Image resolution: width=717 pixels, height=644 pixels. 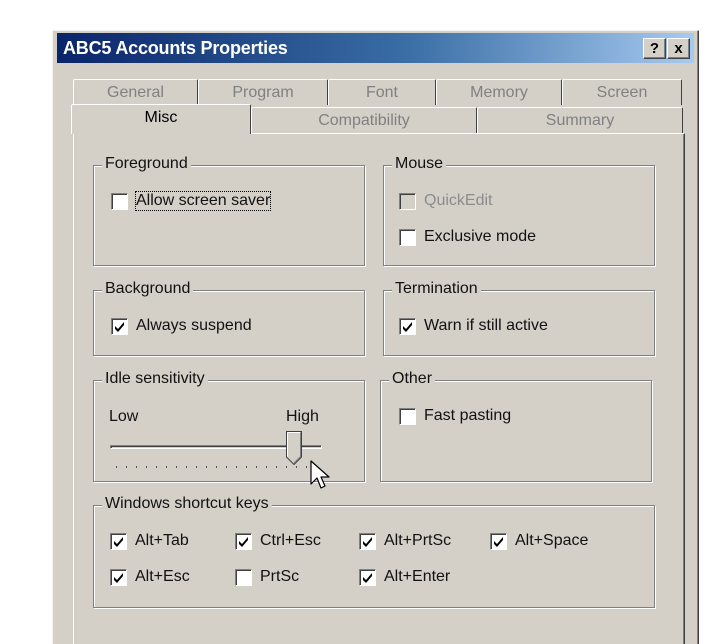 What do you see at coordinates (407, 201) in the screenshot?
I see `quickedit-box` at bounding box center [407, 201].